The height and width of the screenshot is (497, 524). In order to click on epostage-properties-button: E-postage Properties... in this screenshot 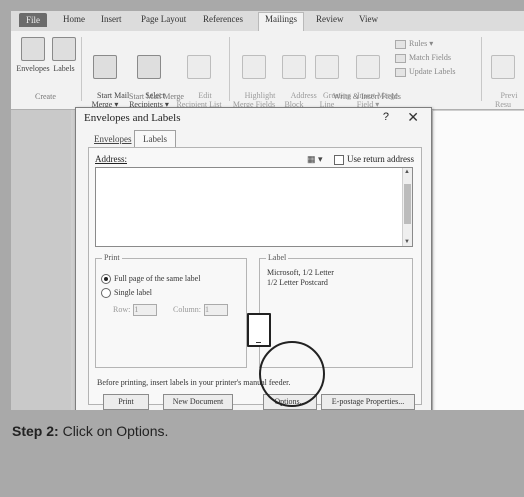, I will do `click(368, 402)`.